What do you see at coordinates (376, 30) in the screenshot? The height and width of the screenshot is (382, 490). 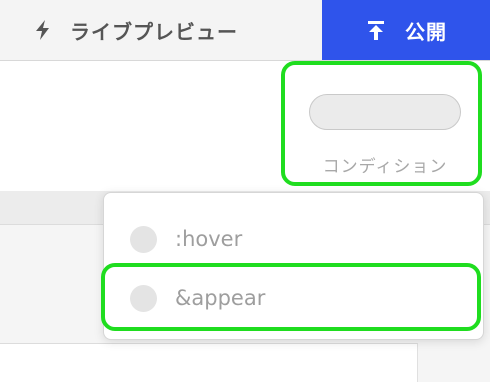 I see `upload-icon` at bounding box center [376, 30].